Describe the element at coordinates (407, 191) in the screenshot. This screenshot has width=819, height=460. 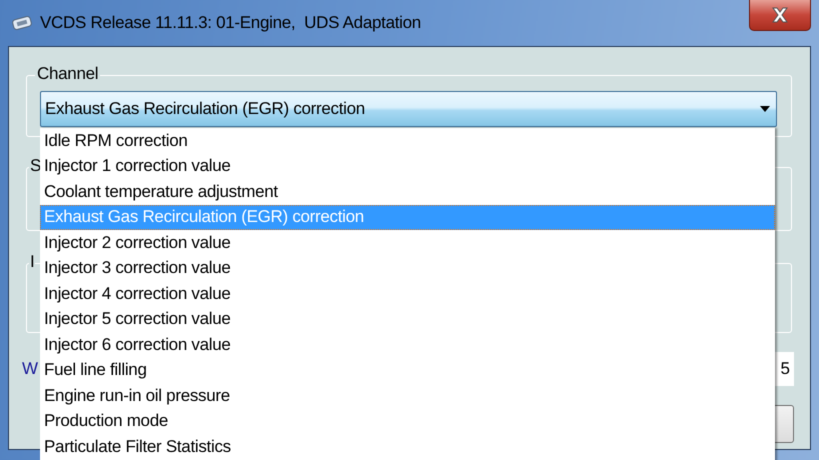
I see `dropdown-option: Coolant temperature adjustment` at that location.